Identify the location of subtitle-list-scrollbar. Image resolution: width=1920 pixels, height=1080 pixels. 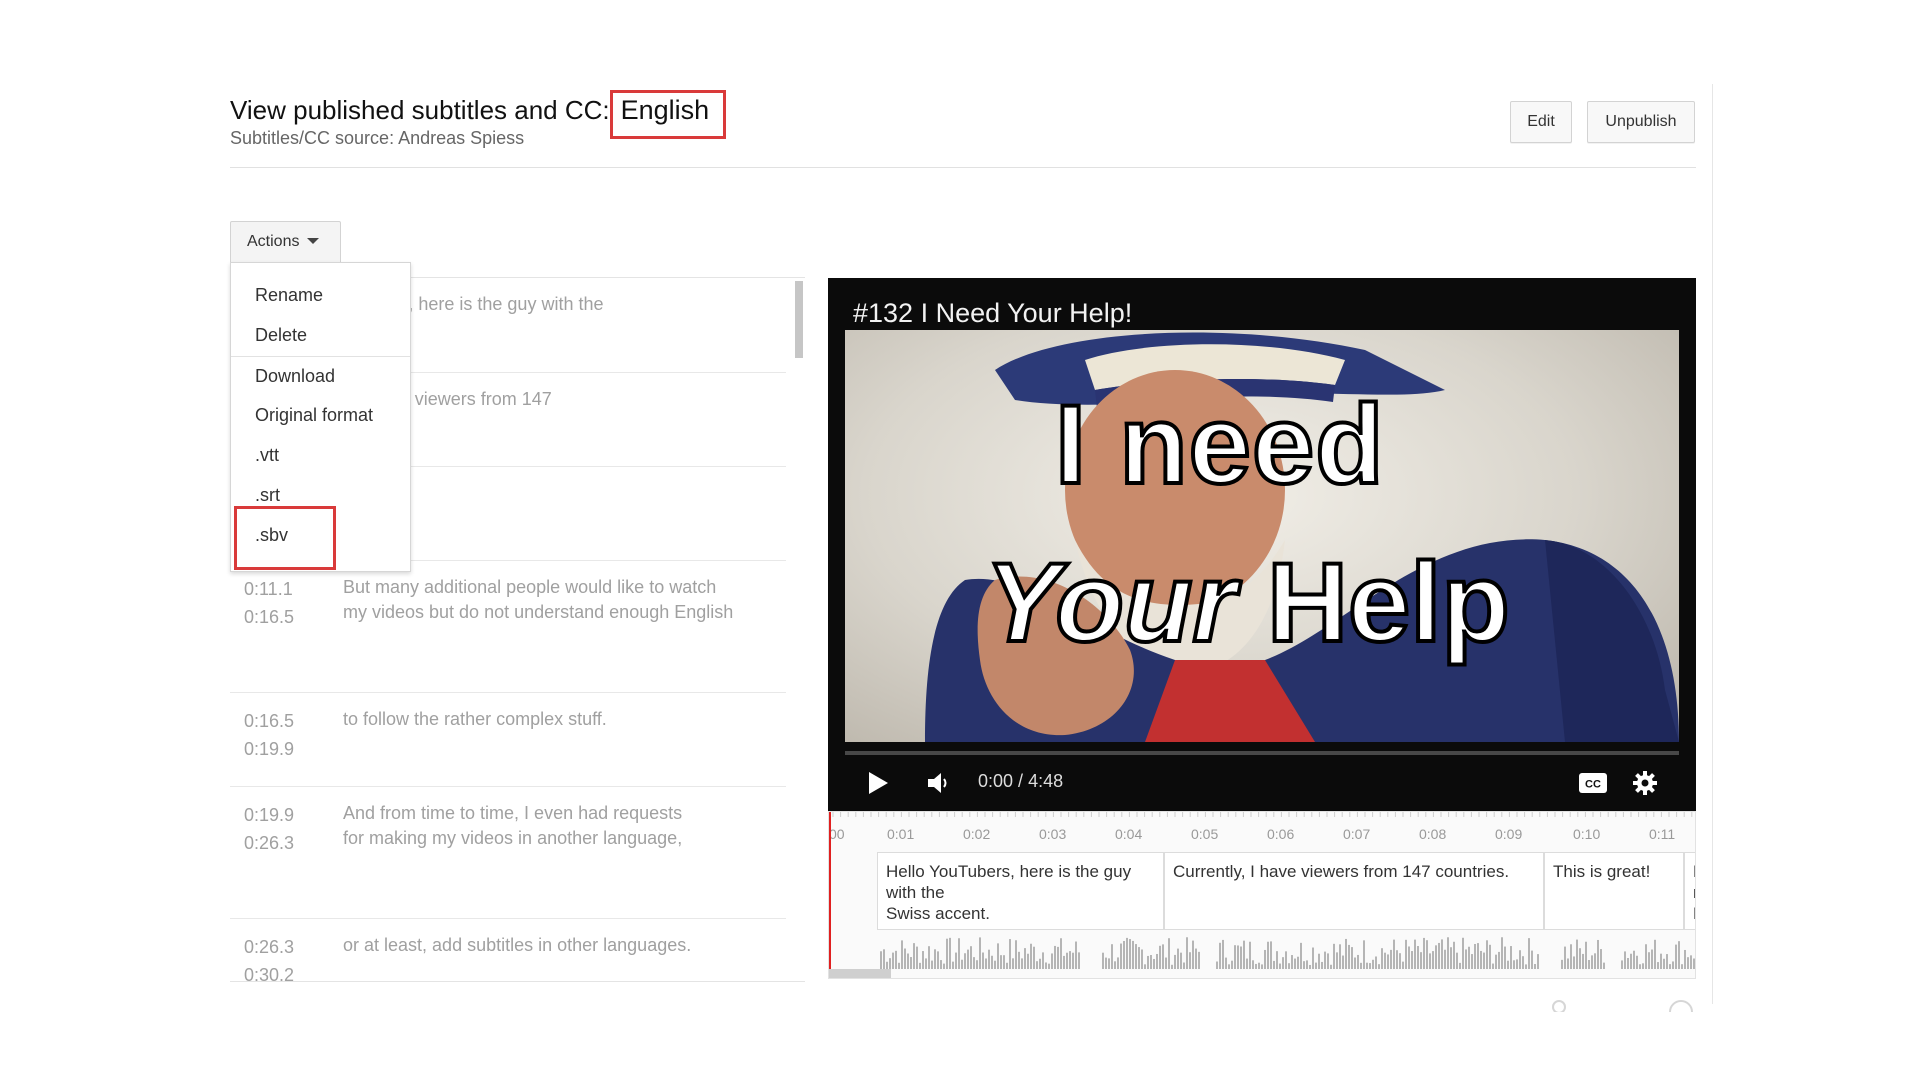
(799, 319).